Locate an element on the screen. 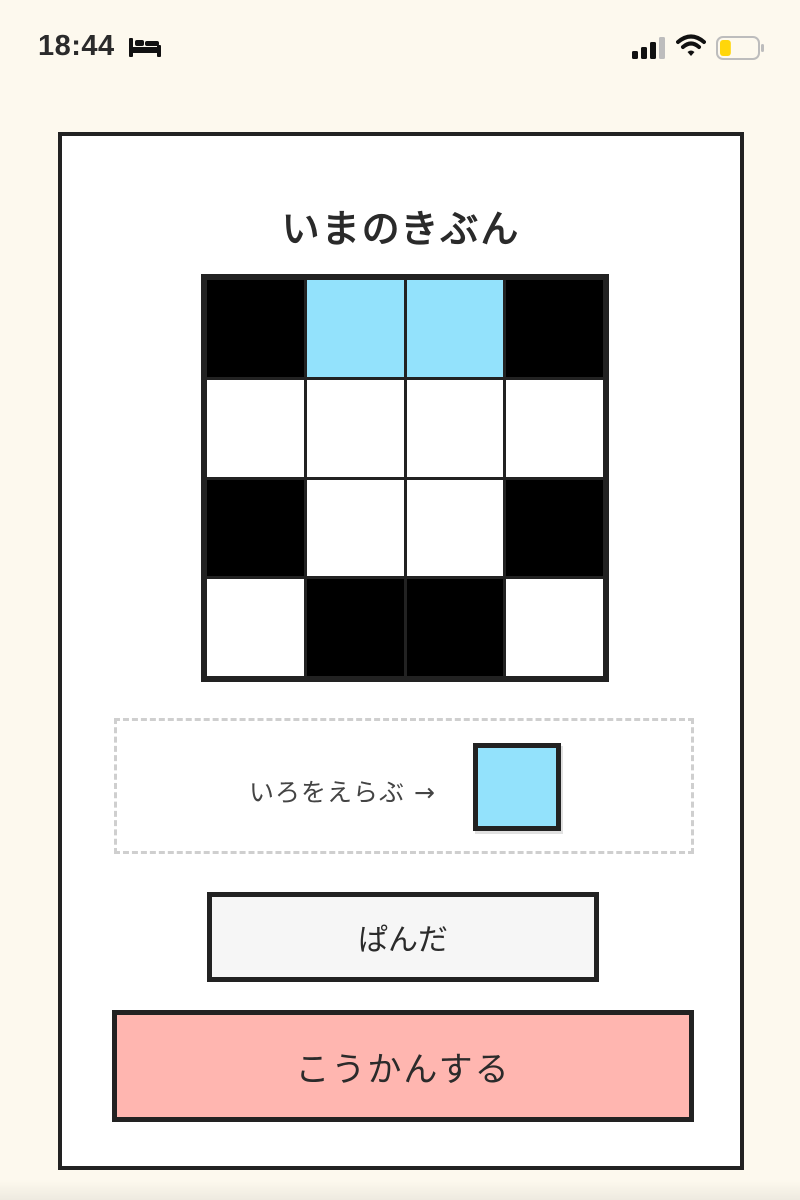  status-time: 18:44 is located at coordinates (76, 46).